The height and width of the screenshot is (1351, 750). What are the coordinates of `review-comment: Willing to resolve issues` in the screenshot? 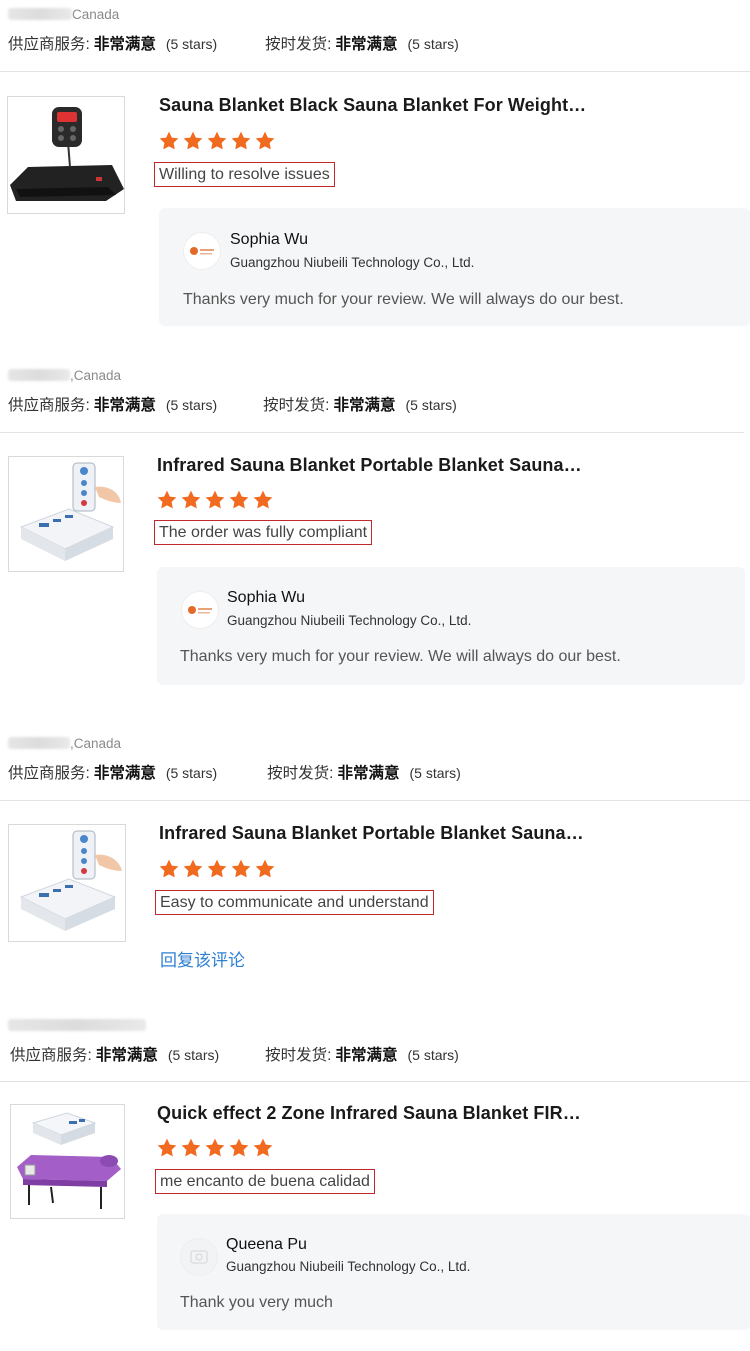 It's located at (244, 174).